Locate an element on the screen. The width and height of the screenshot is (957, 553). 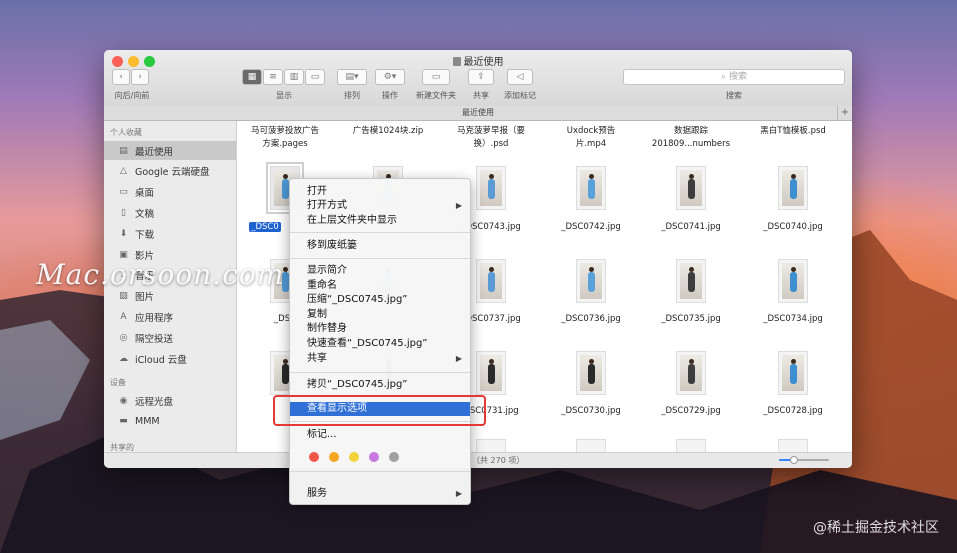
icon-view-button: ▦ is located at coordinates (252, 77).